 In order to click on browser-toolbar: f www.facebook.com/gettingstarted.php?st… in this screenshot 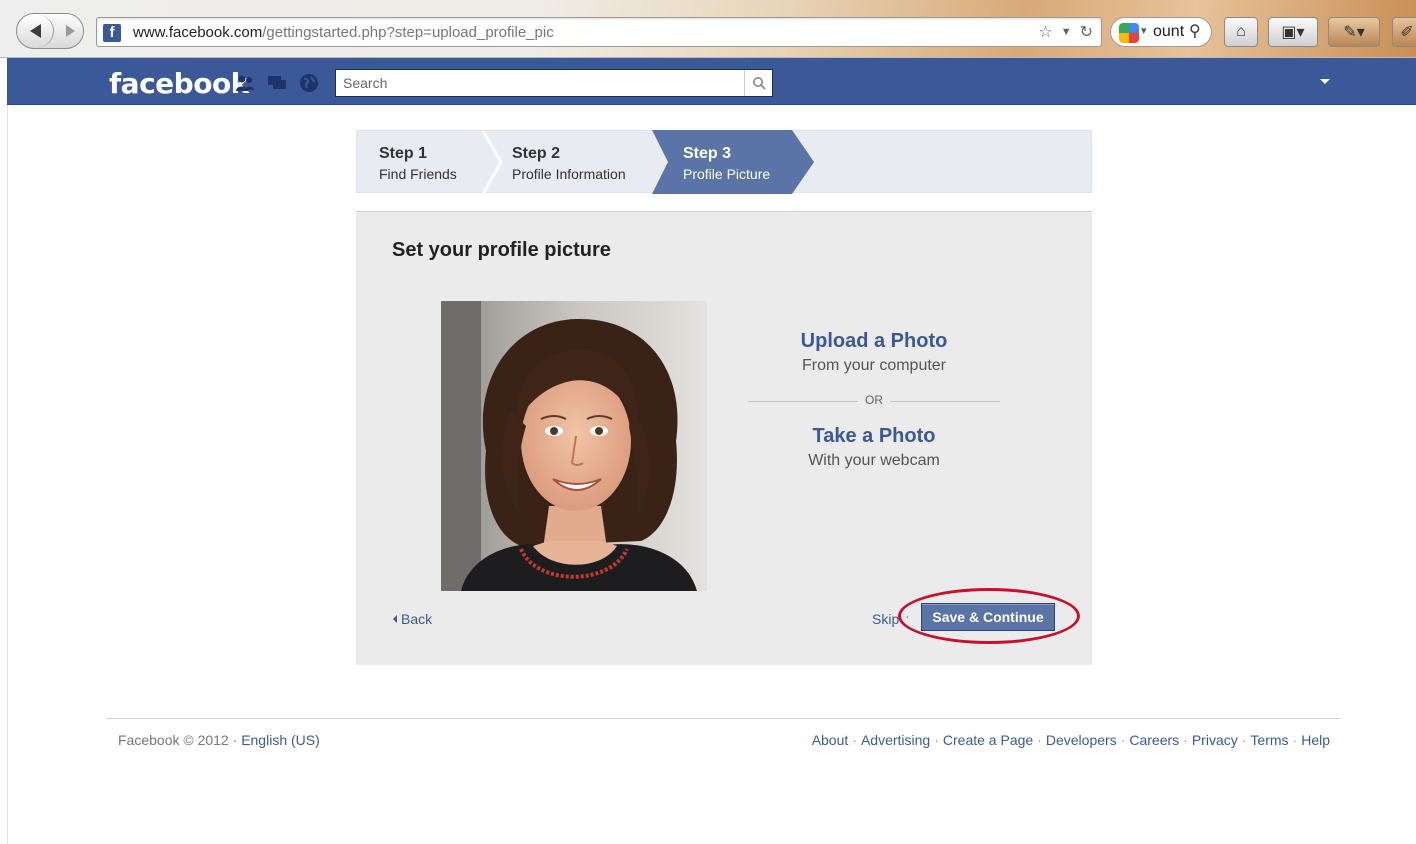, I will do `click(708, 29)`.